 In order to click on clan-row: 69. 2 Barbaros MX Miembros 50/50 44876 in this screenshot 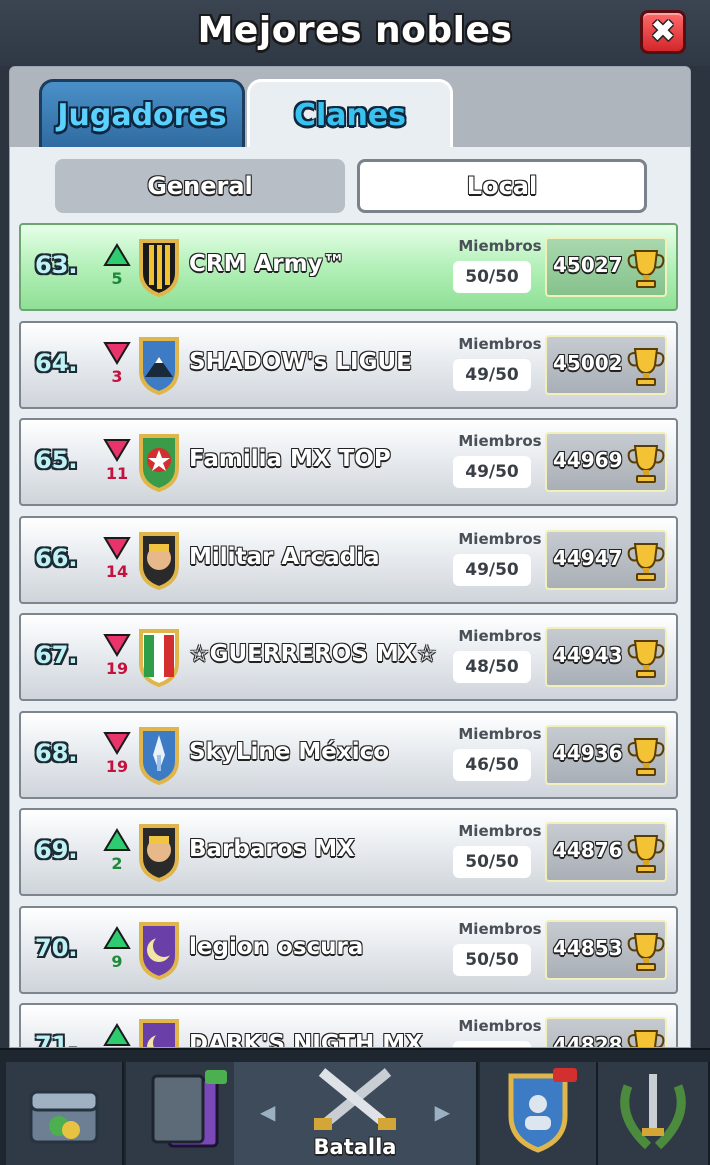, I will do `click(348, 852)`.